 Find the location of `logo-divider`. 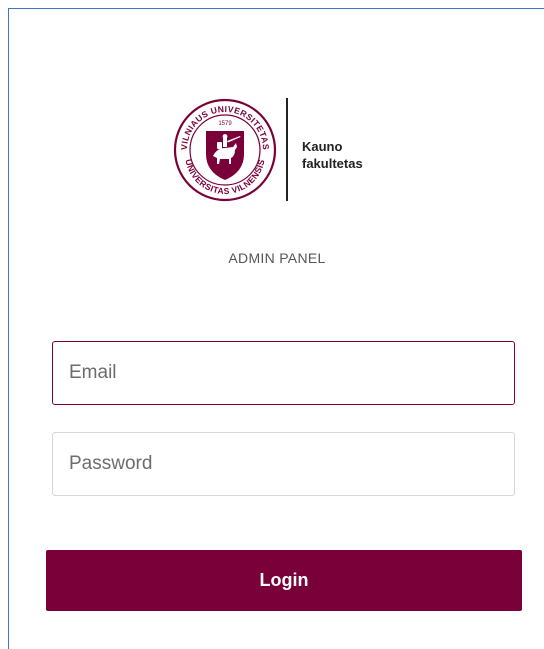

logo-divider is located at coordinates (287, 149).